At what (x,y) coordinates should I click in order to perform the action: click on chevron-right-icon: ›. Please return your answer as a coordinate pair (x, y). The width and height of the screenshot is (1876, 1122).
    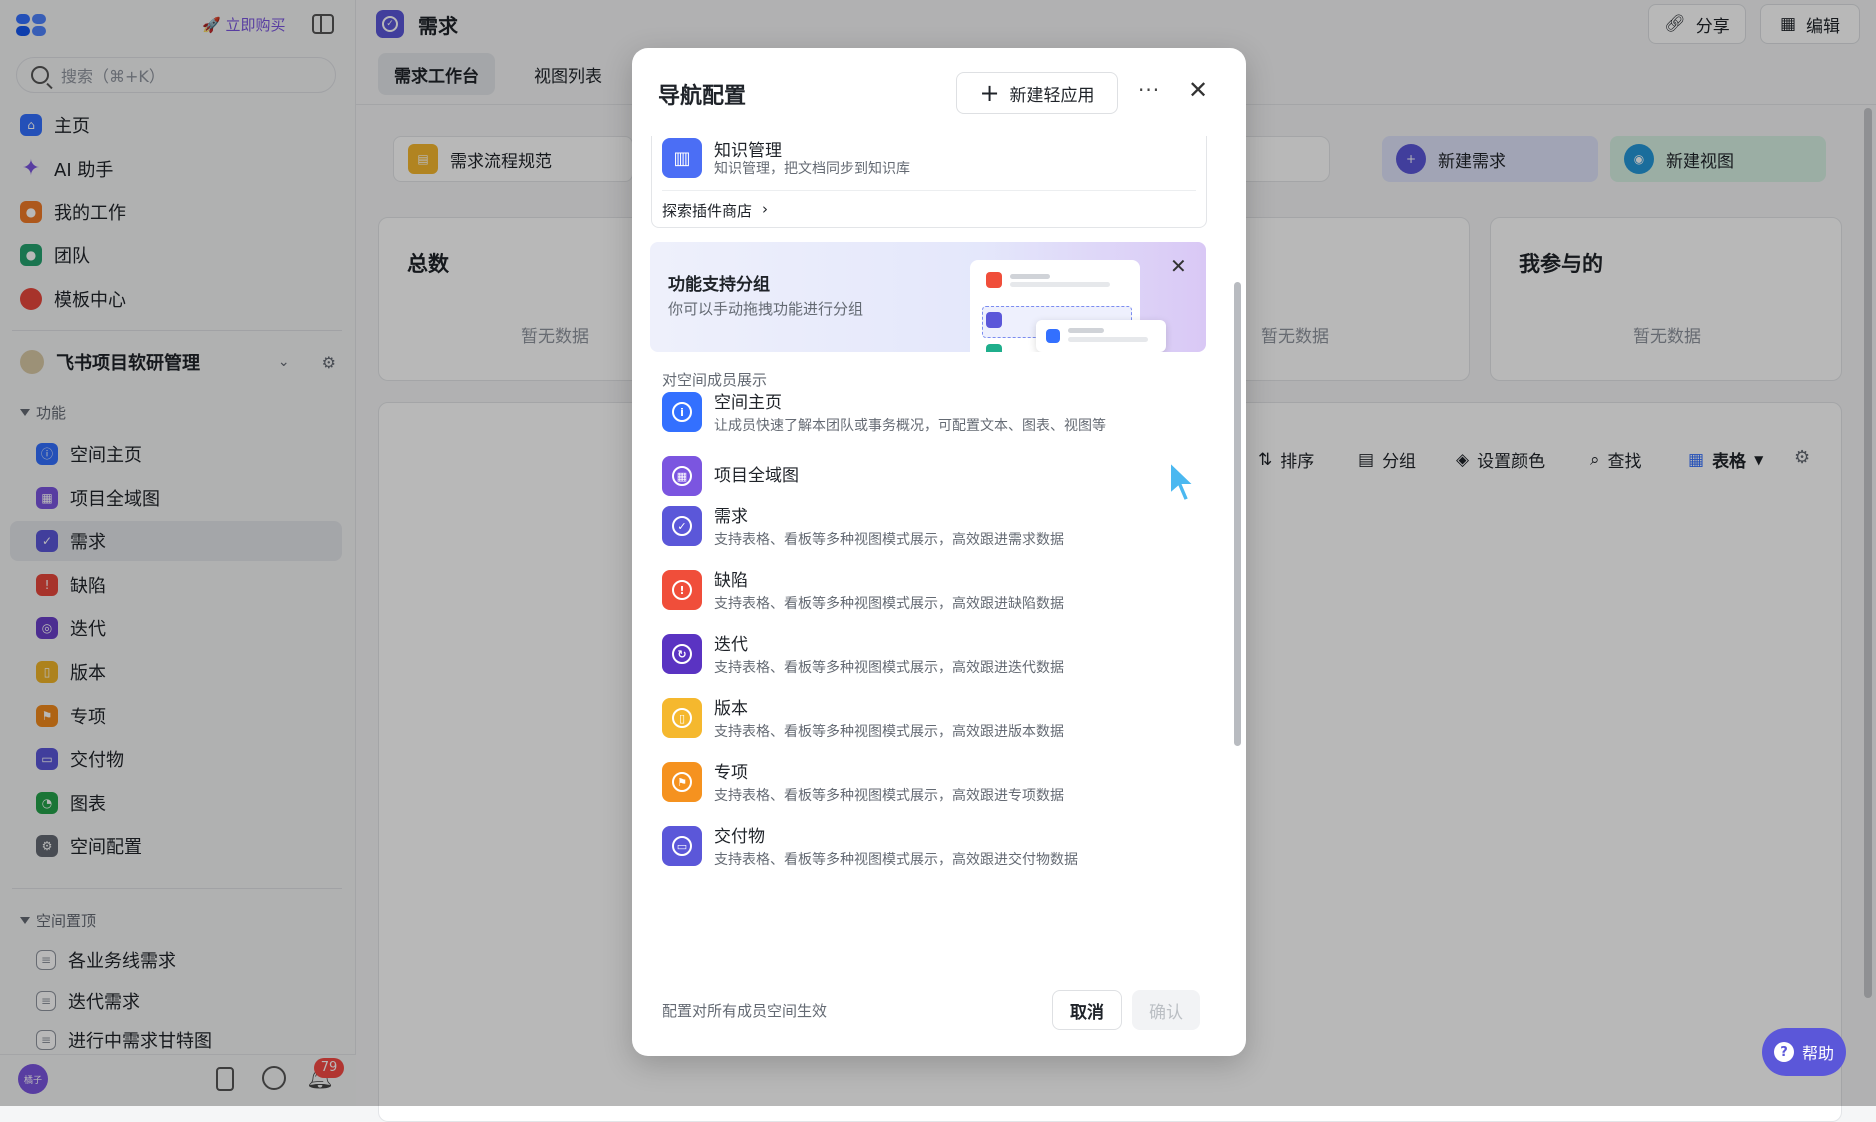
    Looking at the image, I should click on (765, 209).